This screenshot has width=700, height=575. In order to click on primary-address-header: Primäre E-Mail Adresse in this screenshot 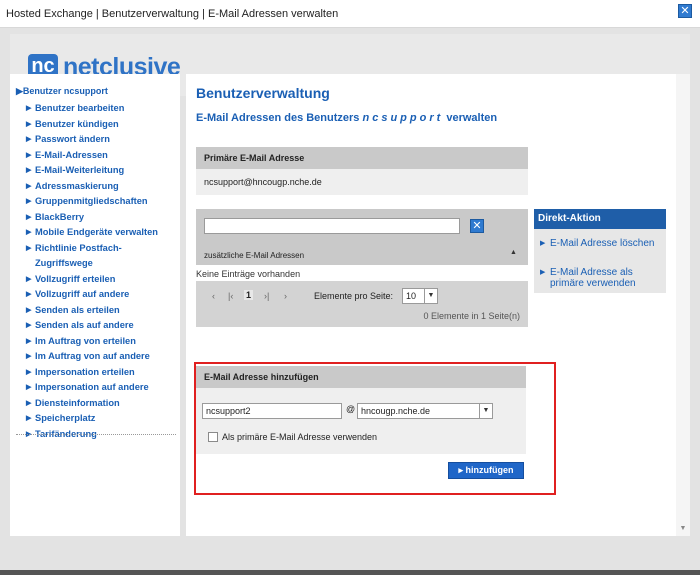, I will do `click(362, 158)`.